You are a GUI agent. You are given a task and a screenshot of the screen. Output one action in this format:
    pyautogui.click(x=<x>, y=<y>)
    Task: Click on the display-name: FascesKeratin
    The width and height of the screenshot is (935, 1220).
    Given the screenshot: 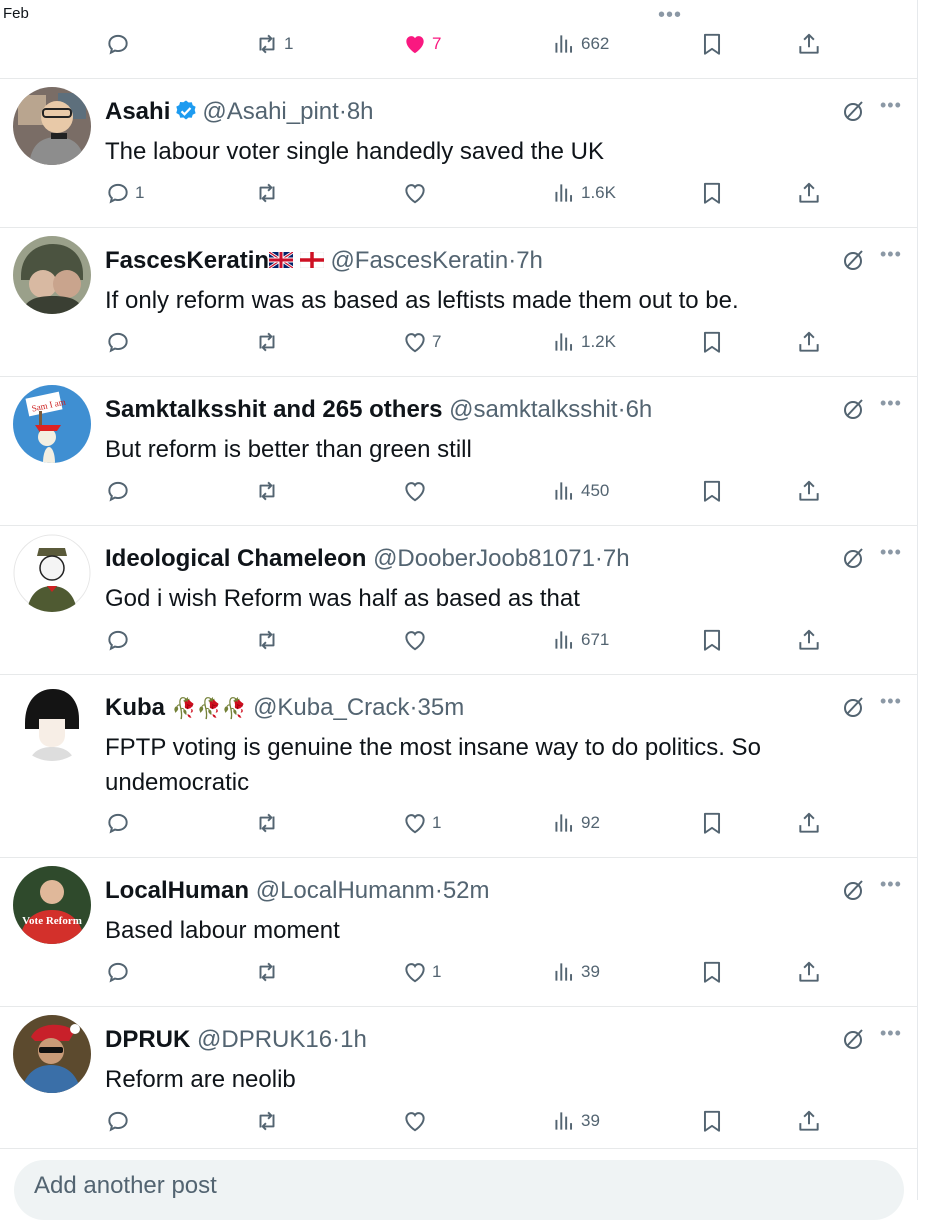 What is the action you would take?
    pyautogui.click(x=187, y=260)
    